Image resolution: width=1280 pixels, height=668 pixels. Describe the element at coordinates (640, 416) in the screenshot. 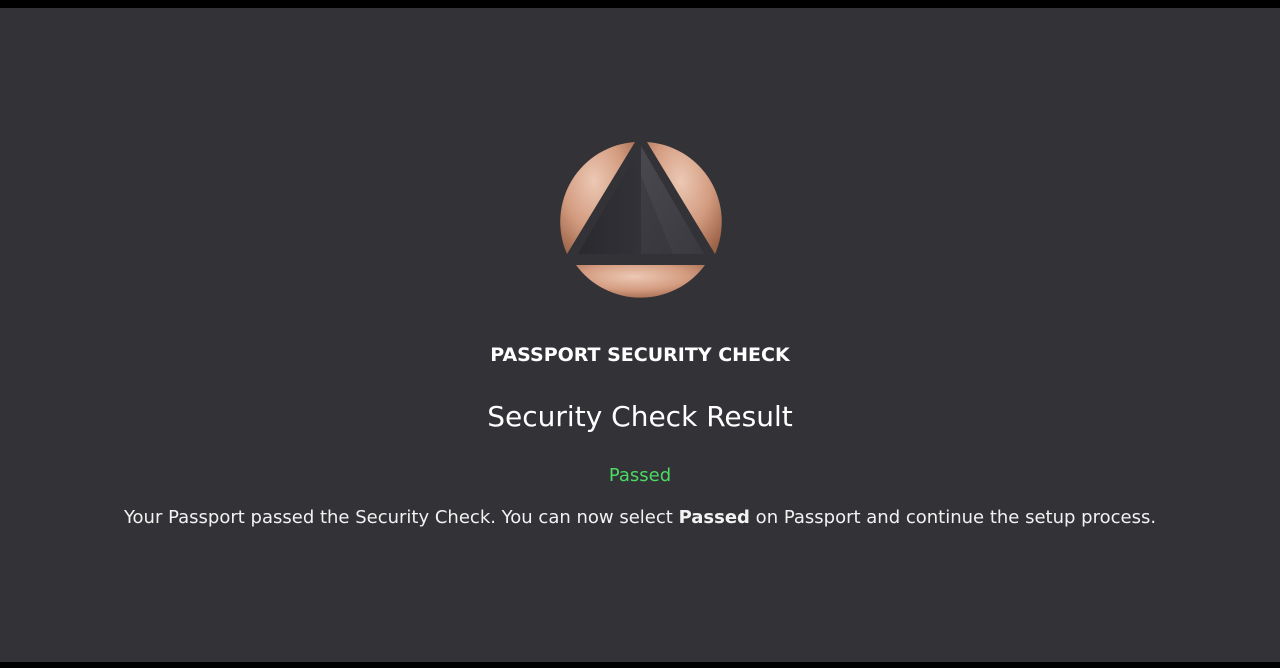

I see `result-title: Security Check Result` at that location.